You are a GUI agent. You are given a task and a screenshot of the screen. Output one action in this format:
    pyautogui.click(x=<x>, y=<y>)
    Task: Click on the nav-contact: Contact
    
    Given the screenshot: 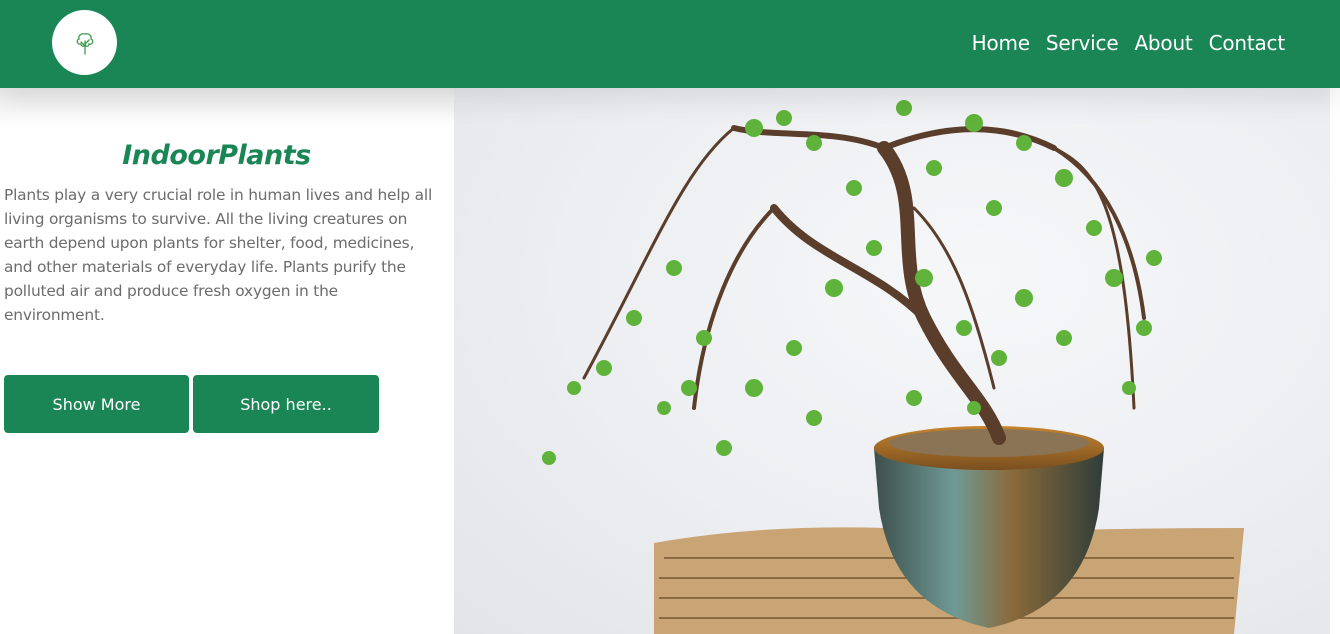 What is the action you would take?
    pyautogui.click(x=1247, y=43)
    